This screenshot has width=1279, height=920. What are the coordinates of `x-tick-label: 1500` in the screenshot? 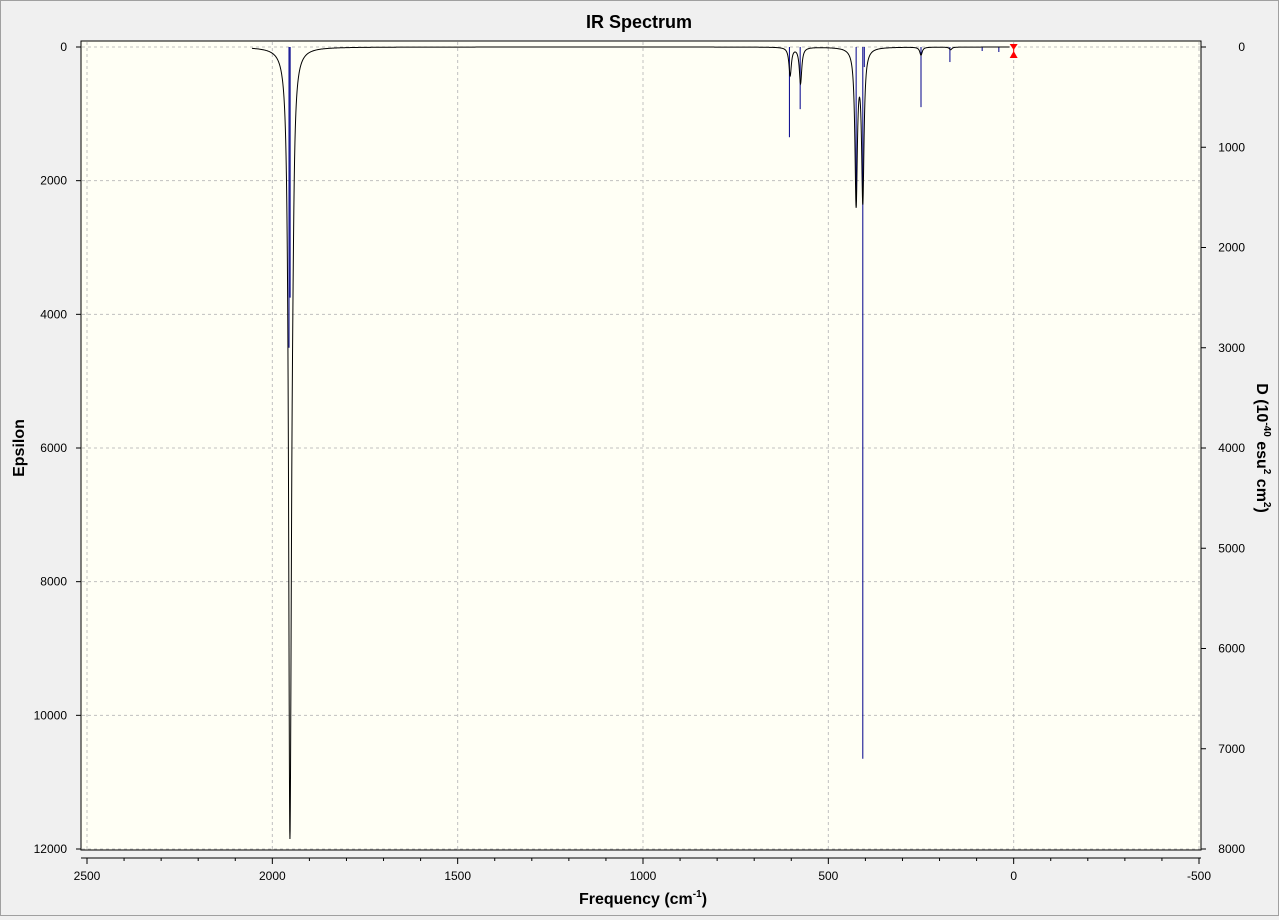 It's located at (457, 876).